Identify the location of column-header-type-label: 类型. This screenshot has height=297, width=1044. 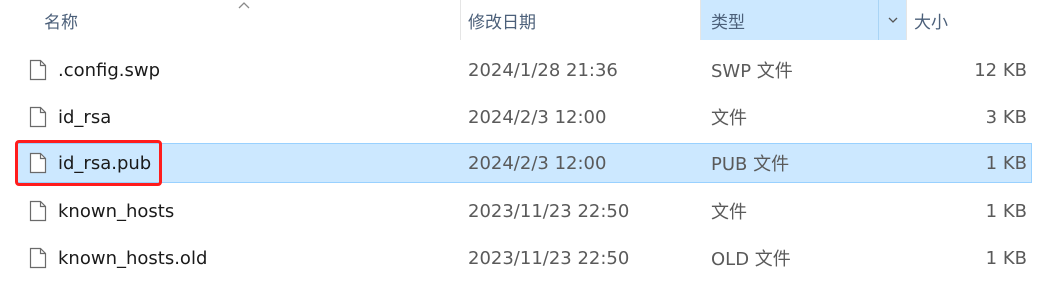
(728, 22).